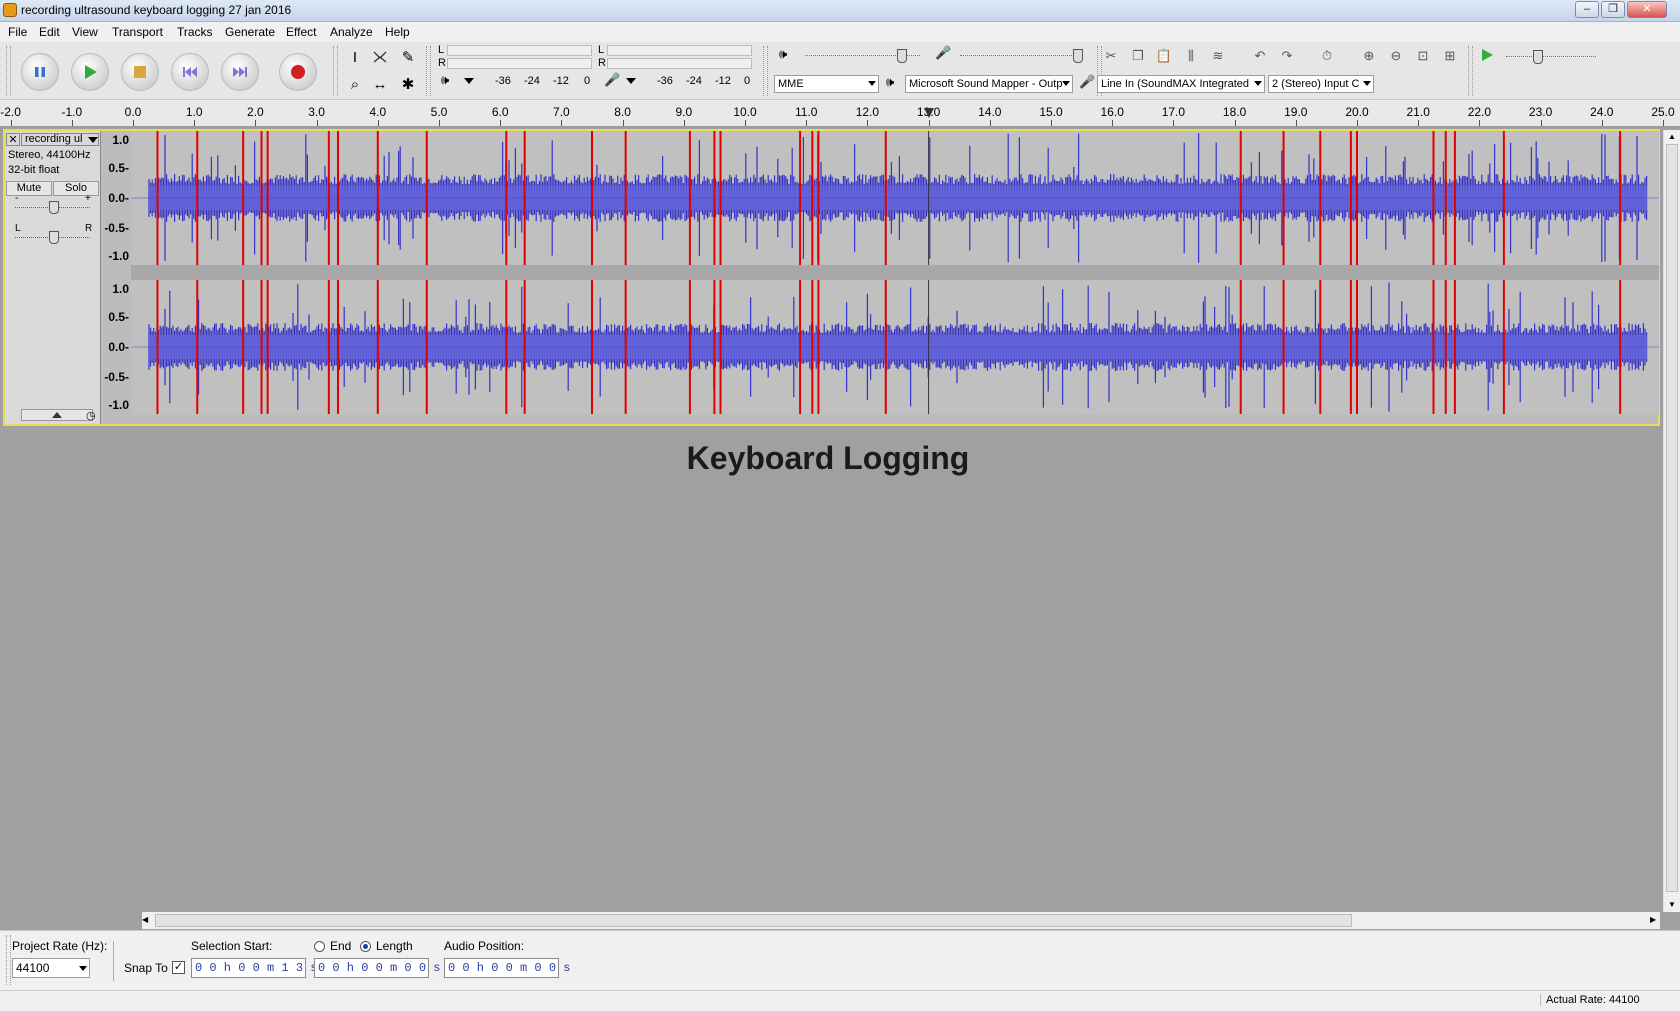 The width and height of the screenshot is (1680, 1011). What do you see at coordinates (1020, 56) in the screenshot?
I see `recording-volume-slider` at bounding box center [1020, 56].